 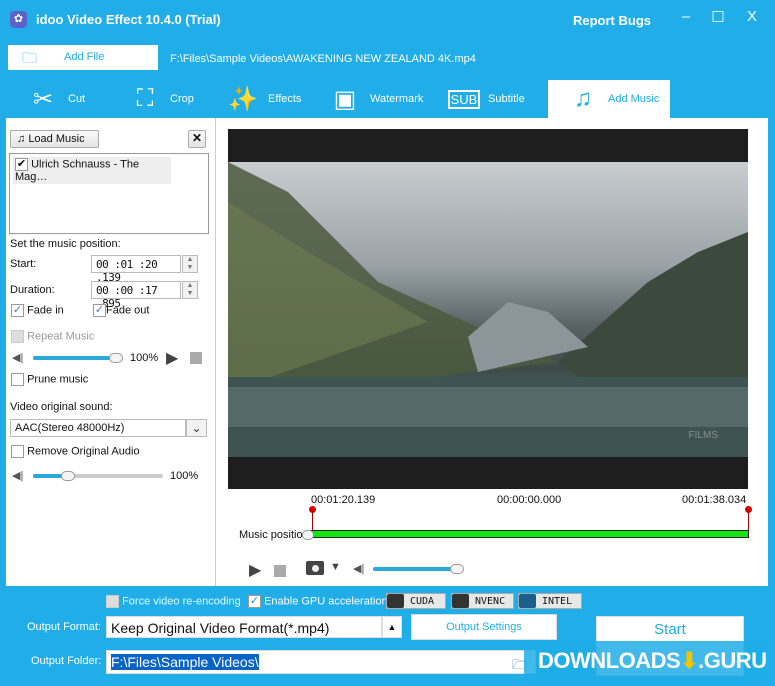 What do you see at coordinates (18, 19) in the screenshot?
I see `app-logo-icon: ✿` at bounding box center [18, 19].